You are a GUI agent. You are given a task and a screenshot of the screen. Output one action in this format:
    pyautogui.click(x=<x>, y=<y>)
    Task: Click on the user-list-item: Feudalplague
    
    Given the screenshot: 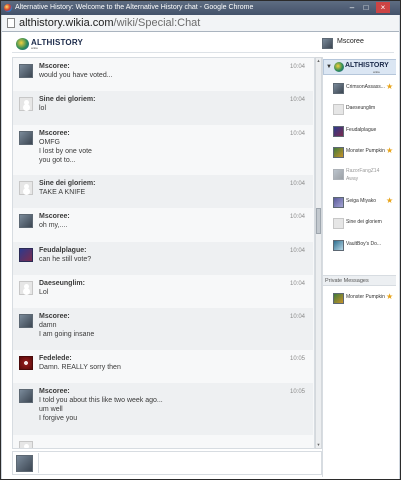 What is the action you would take?
    pyautogui.click(x=359, y=132)
    